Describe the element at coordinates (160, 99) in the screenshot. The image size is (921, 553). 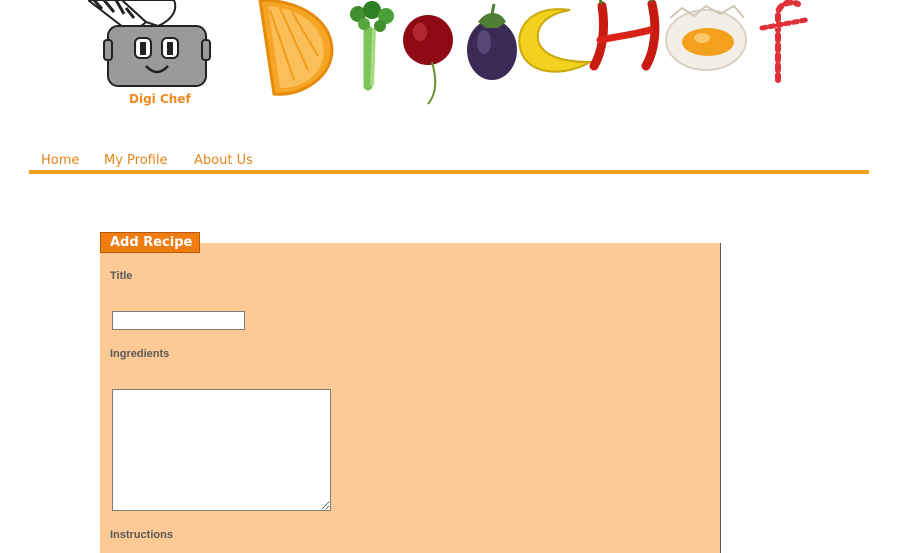
I see `logo-text: Digi Chef` at that location.